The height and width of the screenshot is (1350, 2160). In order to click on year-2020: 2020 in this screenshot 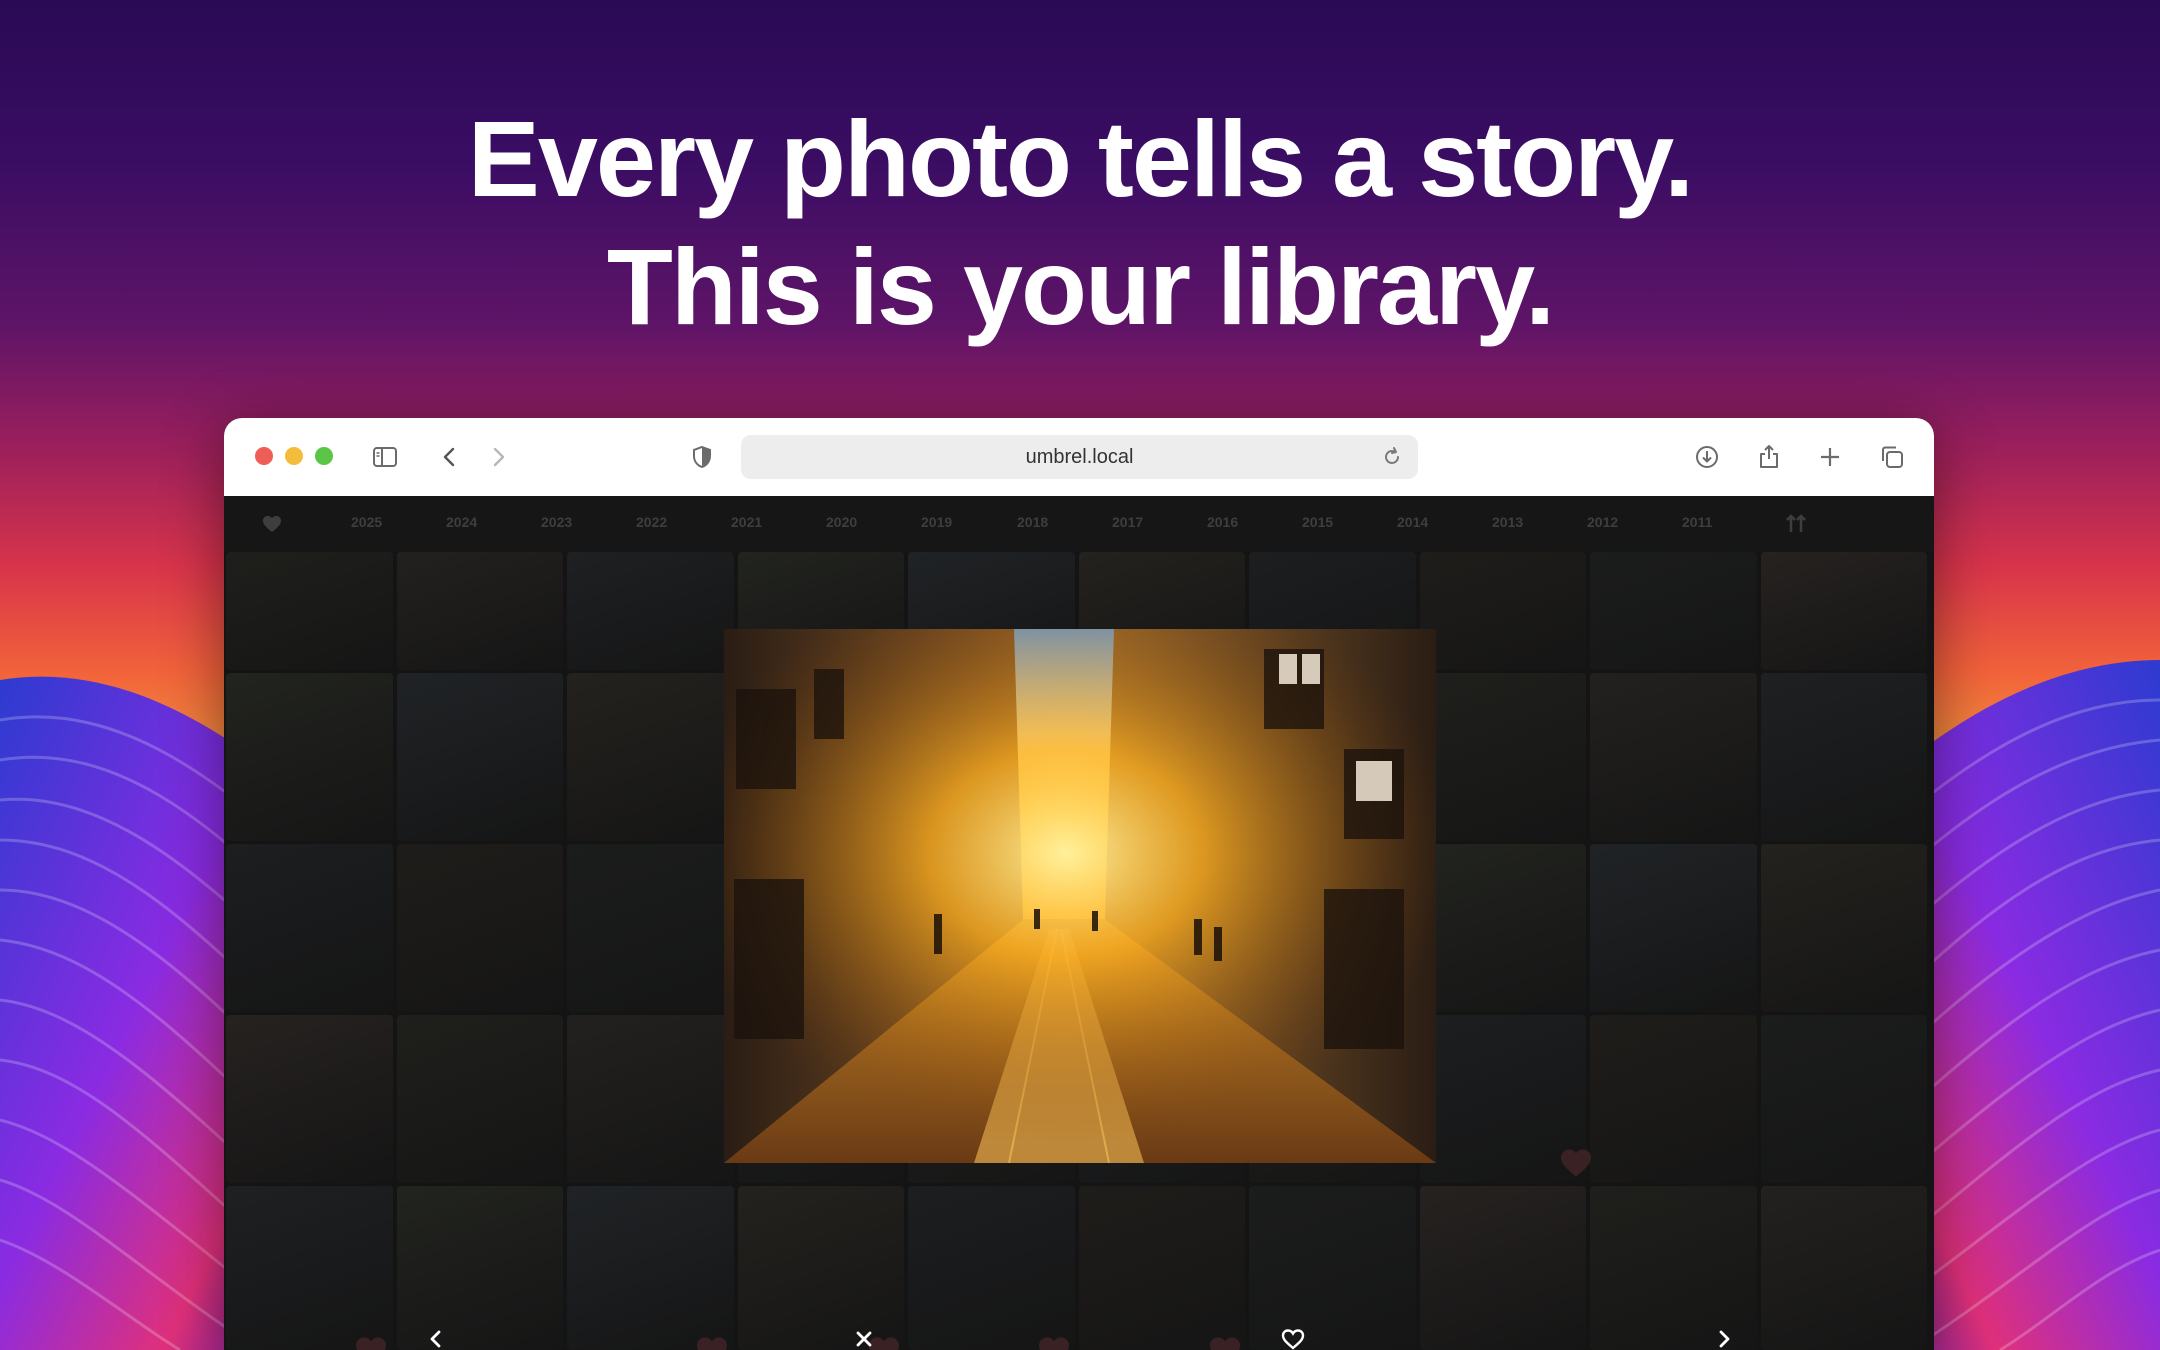, I will do `click(841, 522)`.